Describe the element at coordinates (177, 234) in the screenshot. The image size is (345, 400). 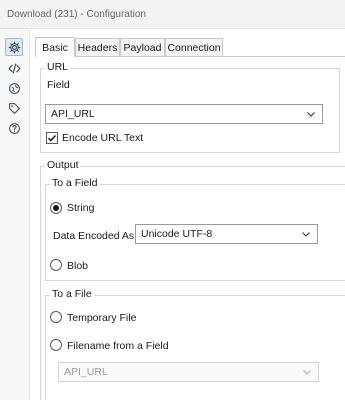
I see `encoding-value: Unicode UTF-8` at that location.